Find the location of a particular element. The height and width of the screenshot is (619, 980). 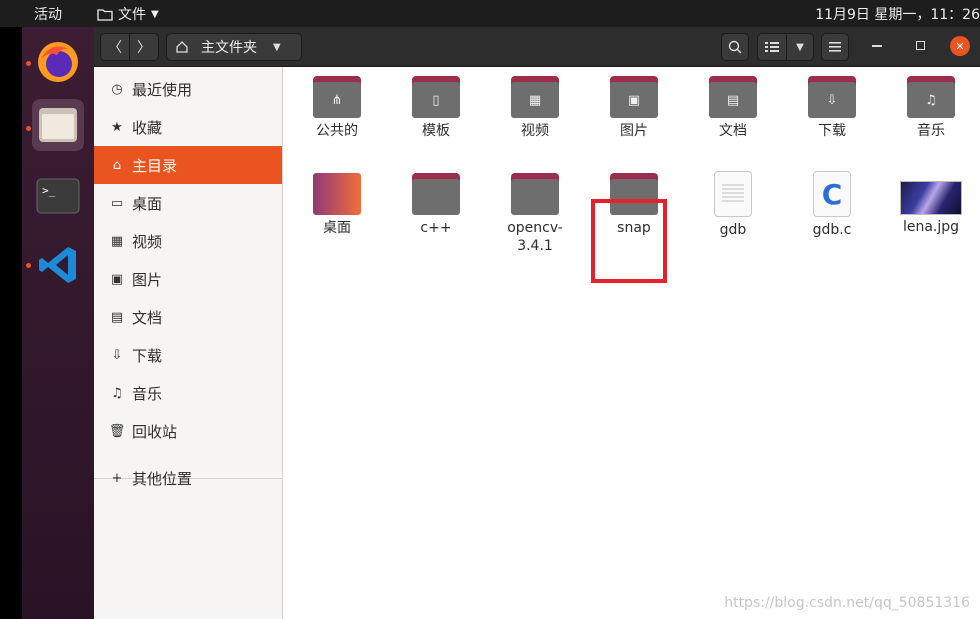

sidebar-item-label: 最近使用 is located at coordinates (162, 89).